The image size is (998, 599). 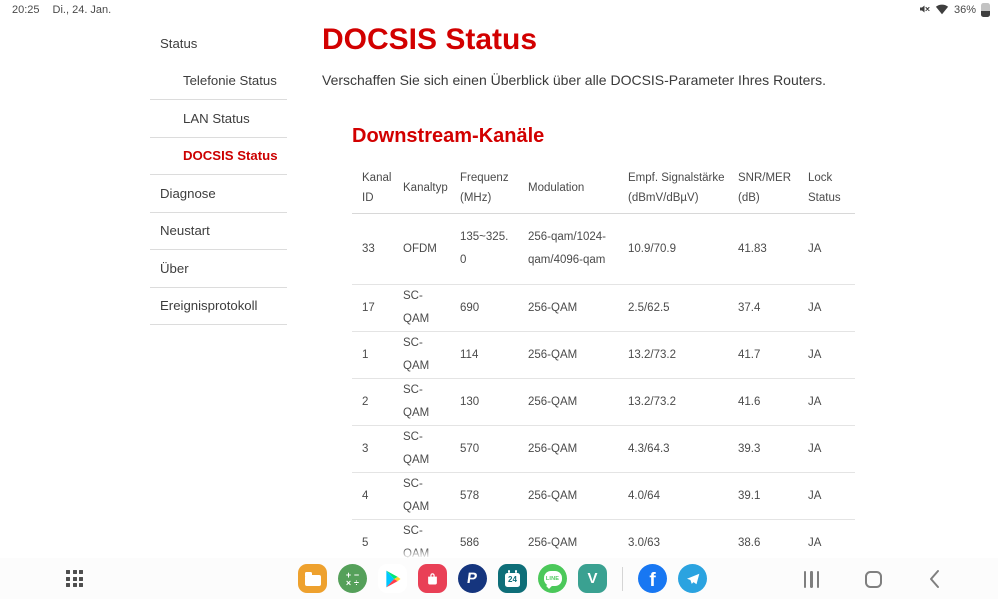 I want to click on sidebar-item-docsis-status: DOCSIS Status, so click(x=218, y=156).